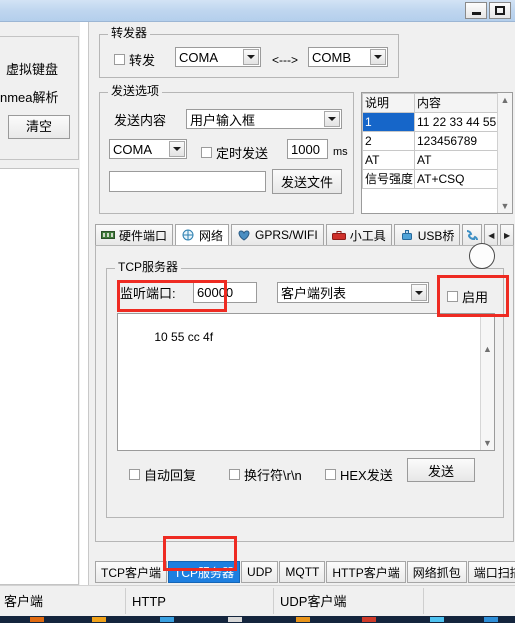 This screenshot has width=515, height=623. I want to click on cell-desc: 2, so click(388, 141).